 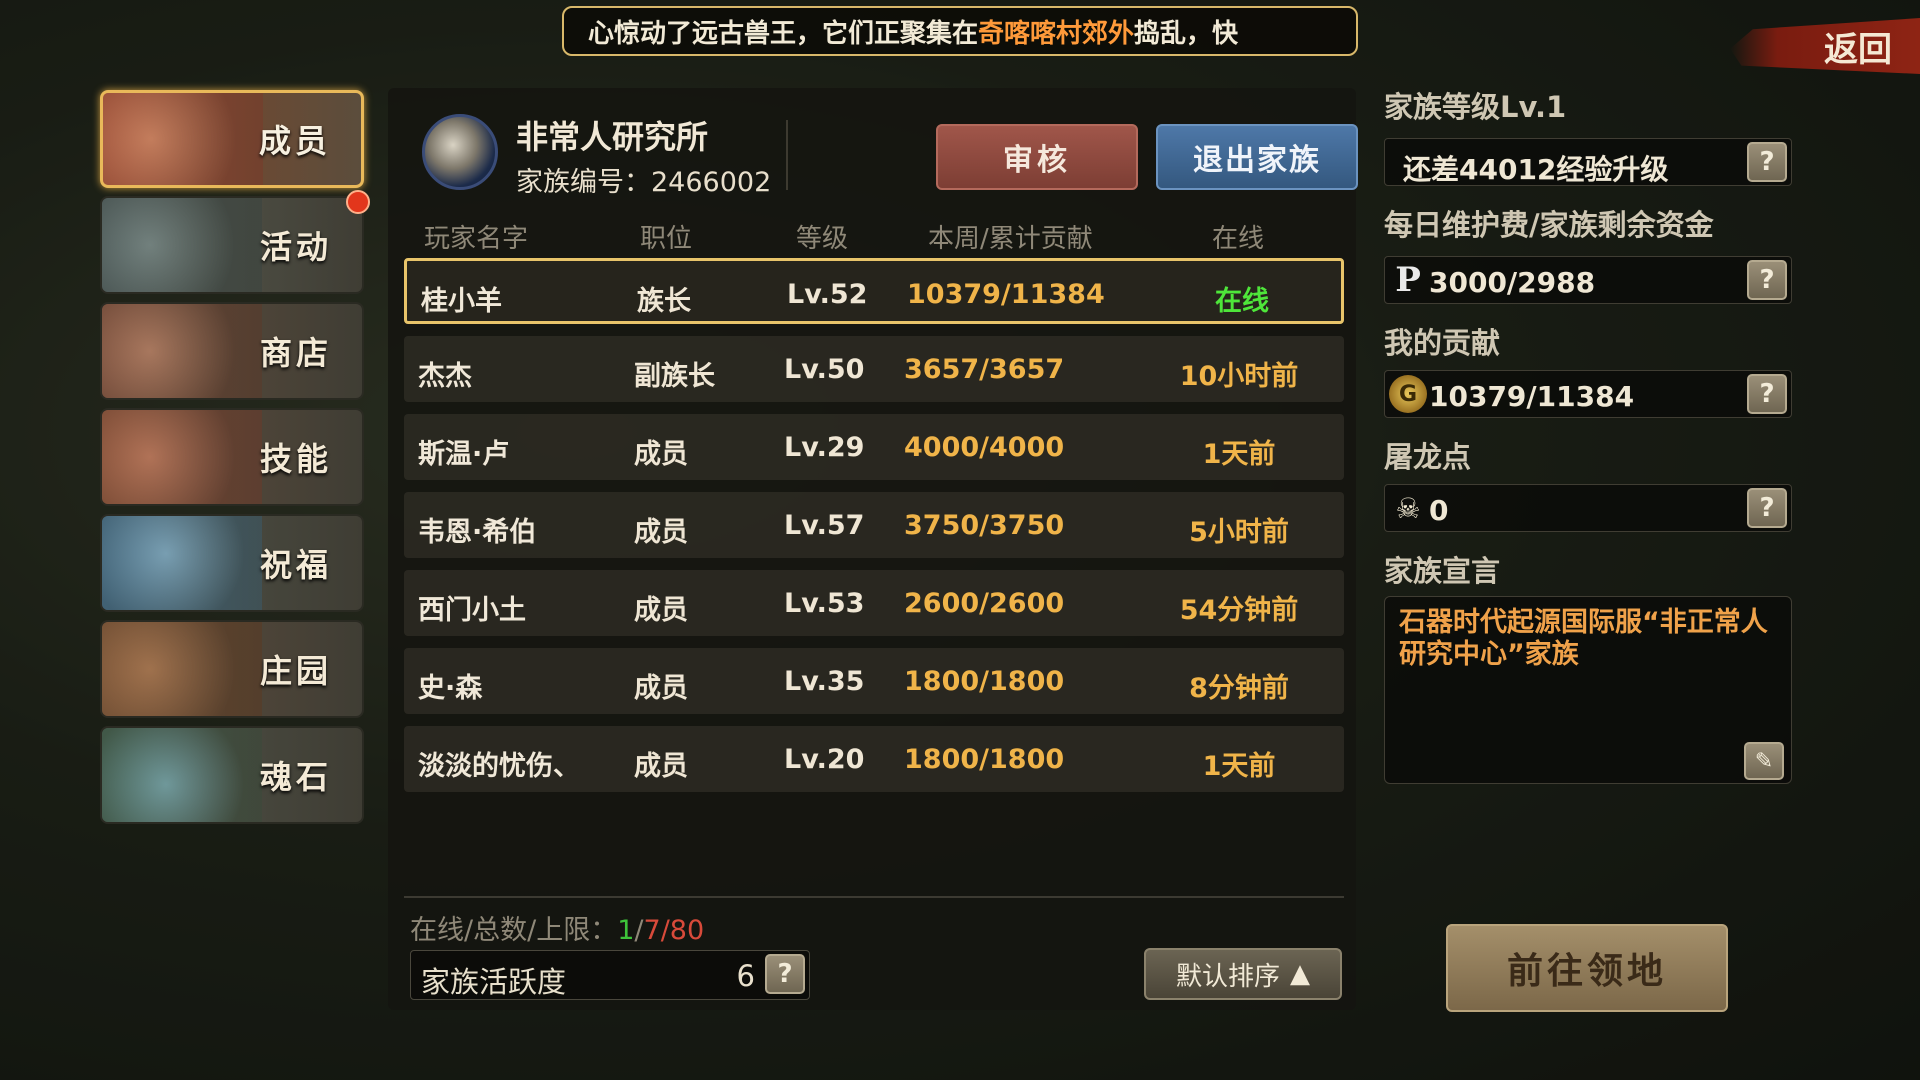 What do you see at coordinates (1037, 157) in the screenshot?
I see `review-button: 审核` at bounding box center [1037, 157].